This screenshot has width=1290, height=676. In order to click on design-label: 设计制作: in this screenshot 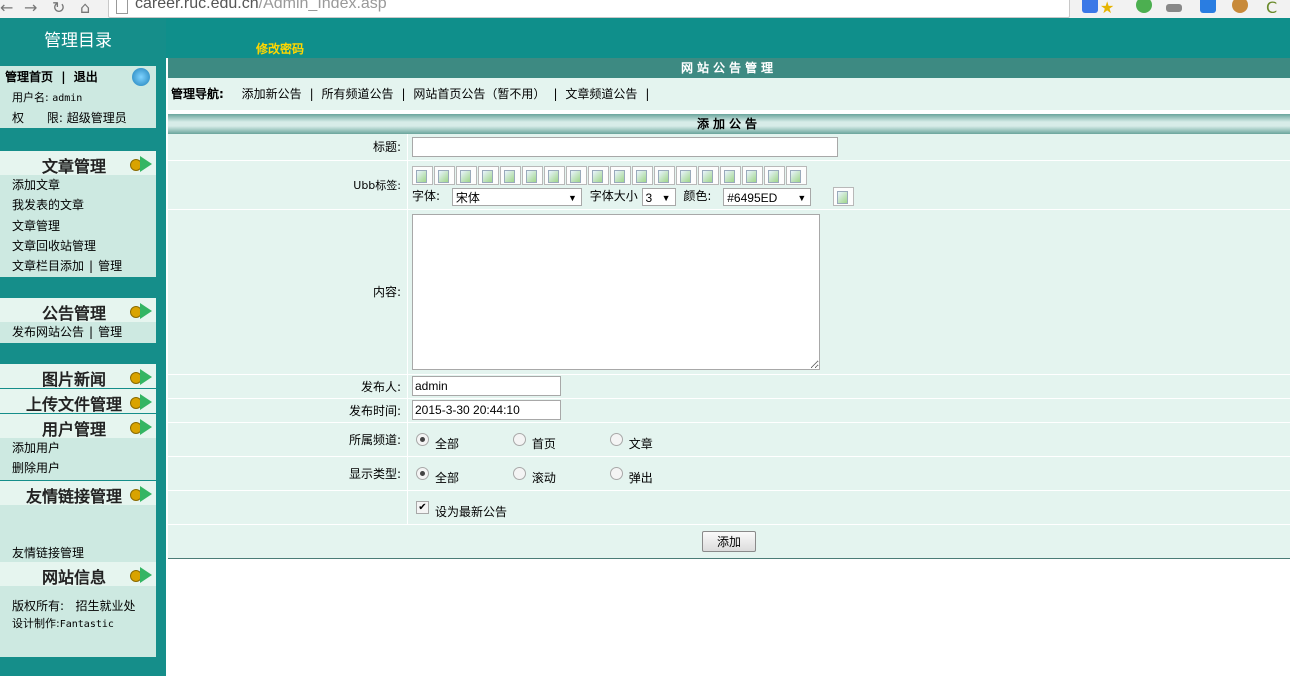, I will do `click(36, 623)`.